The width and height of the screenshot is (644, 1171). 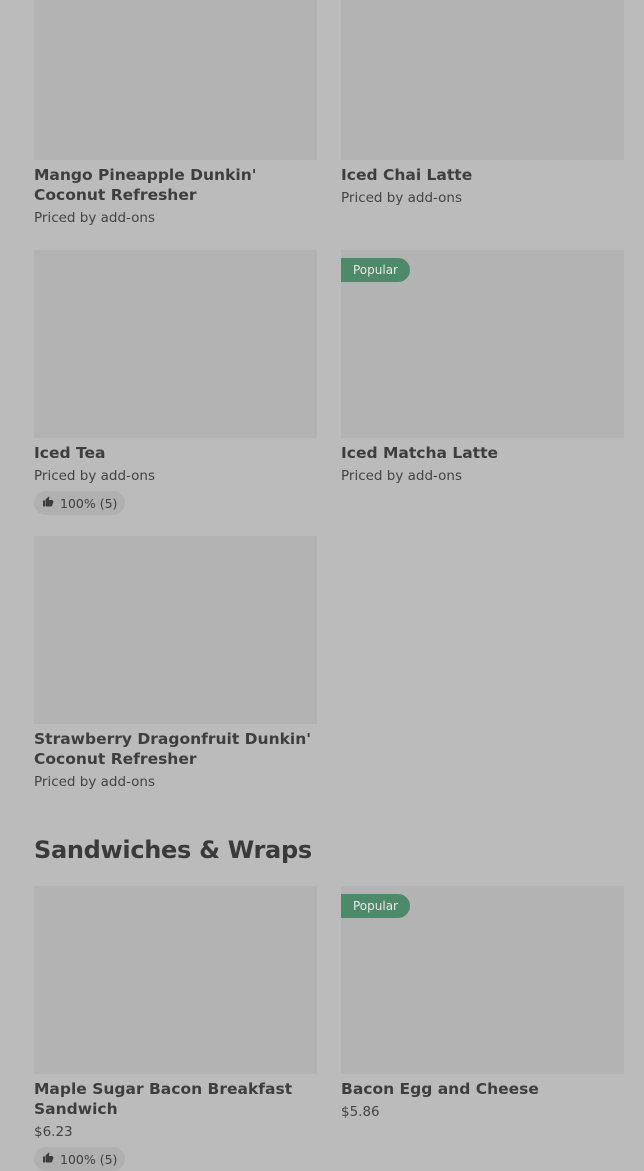 What do you see at coordinates (360, 1112) in the screenshot?
I see `item-price: $5.86` at bounding box center [360, 1112].